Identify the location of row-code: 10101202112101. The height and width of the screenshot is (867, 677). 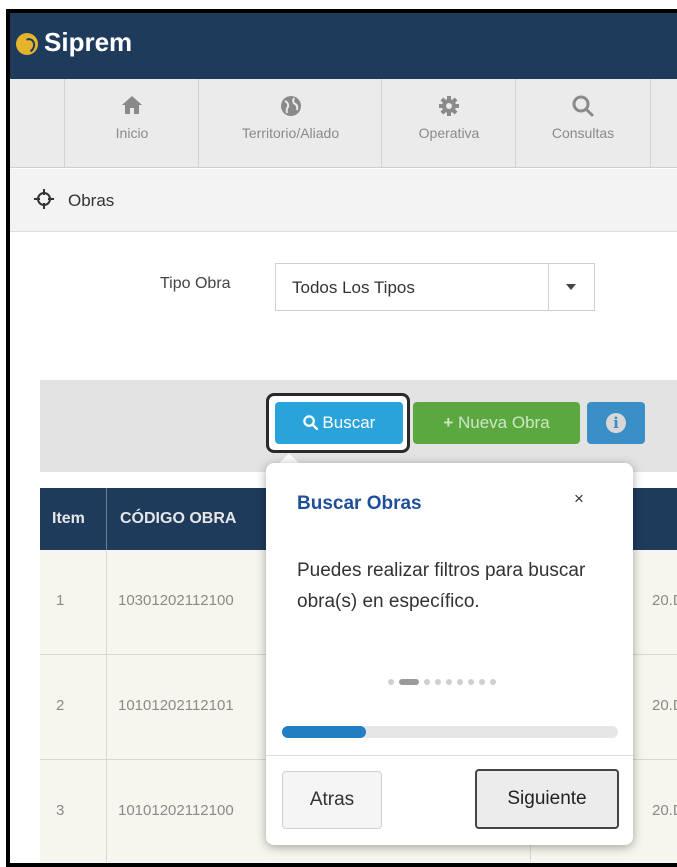
(176, 705).